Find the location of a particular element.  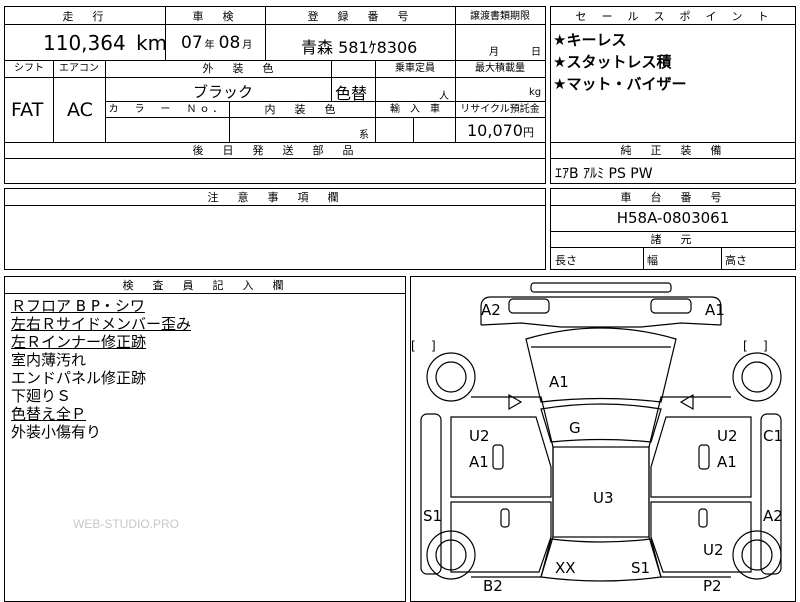

interior-color-header: 内 装 色 is located at coordinates (302, 109).